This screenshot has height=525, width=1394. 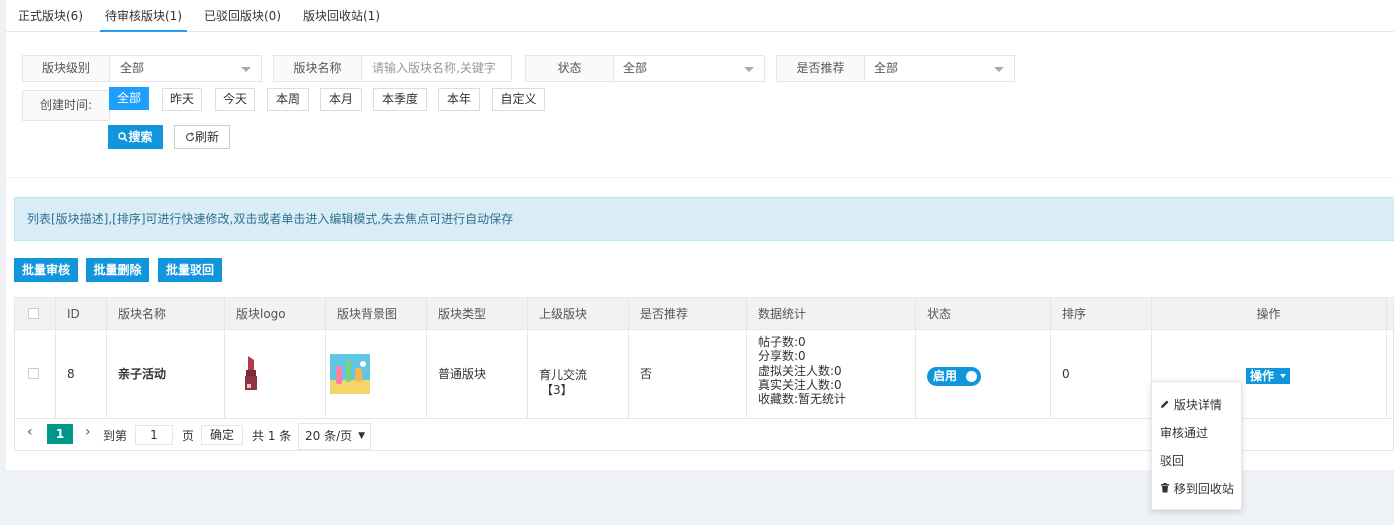 I want to click on menu-item-detail: 版块详情, so click(x=1191, y=405).